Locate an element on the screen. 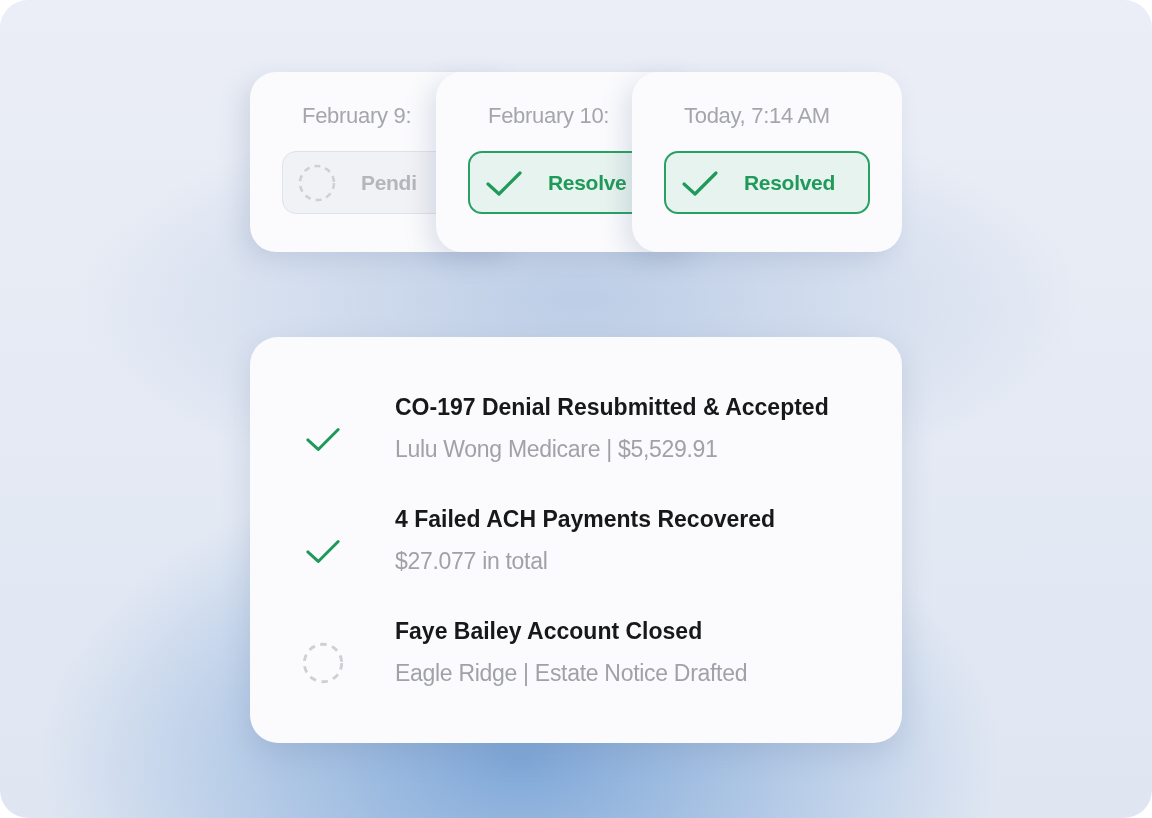 The image size is (1152, 818). task-title: CO-197 Denial Resubmitted & Accepted is located at coordinates (612, 407).